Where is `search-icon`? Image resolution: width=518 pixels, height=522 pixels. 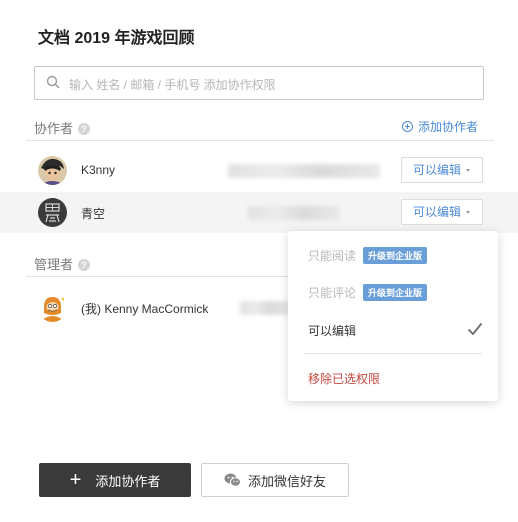 search-icon is located at coordinates (53, 82).